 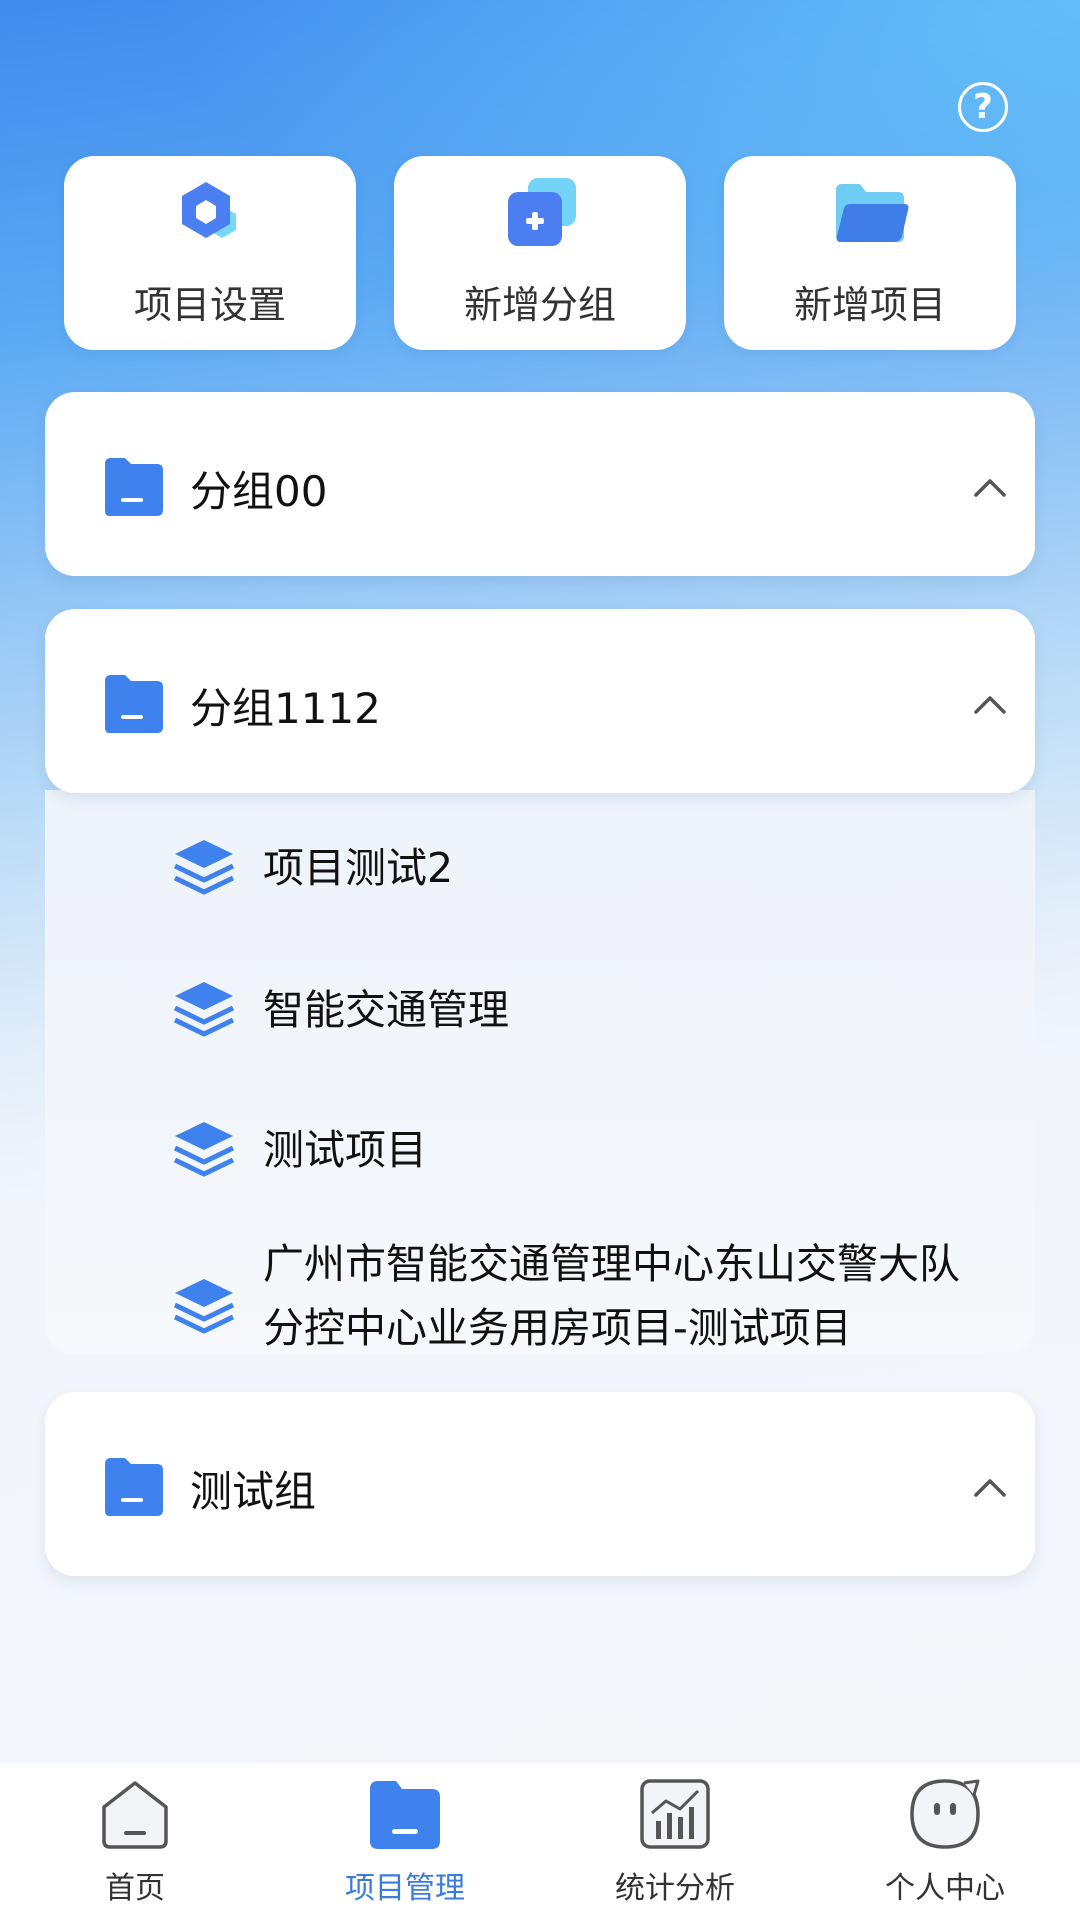 I want to click on tab-project-management: 项目管理, so click(x=405, y=1841).